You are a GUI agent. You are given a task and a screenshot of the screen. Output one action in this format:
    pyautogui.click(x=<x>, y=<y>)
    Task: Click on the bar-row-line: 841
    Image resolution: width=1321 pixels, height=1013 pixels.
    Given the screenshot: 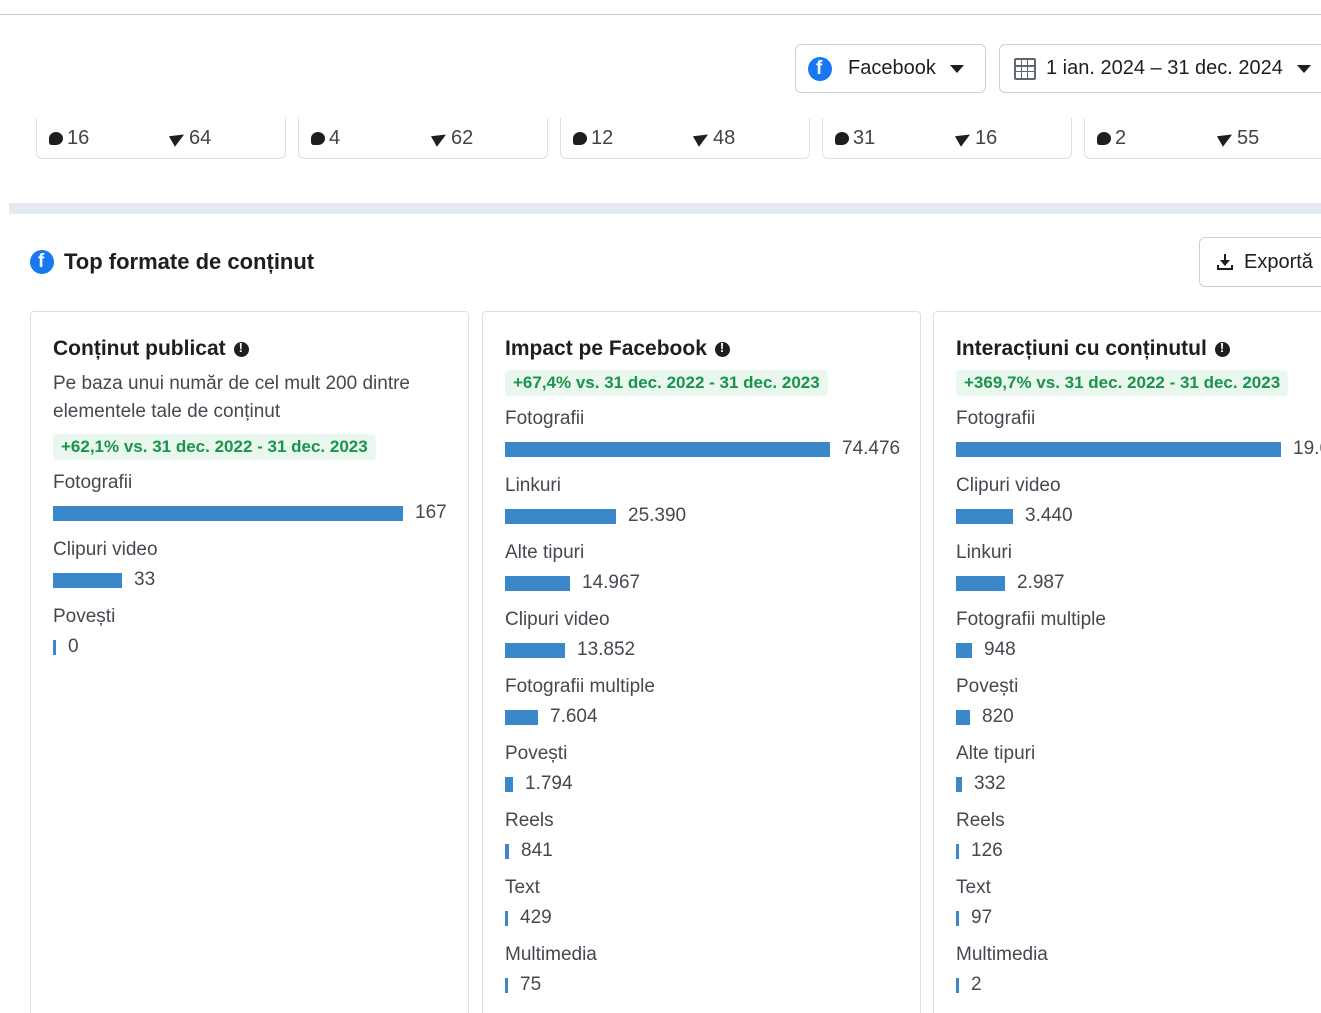 What is the action you would take?
    pyautogui.click(x=701, y=851)
    